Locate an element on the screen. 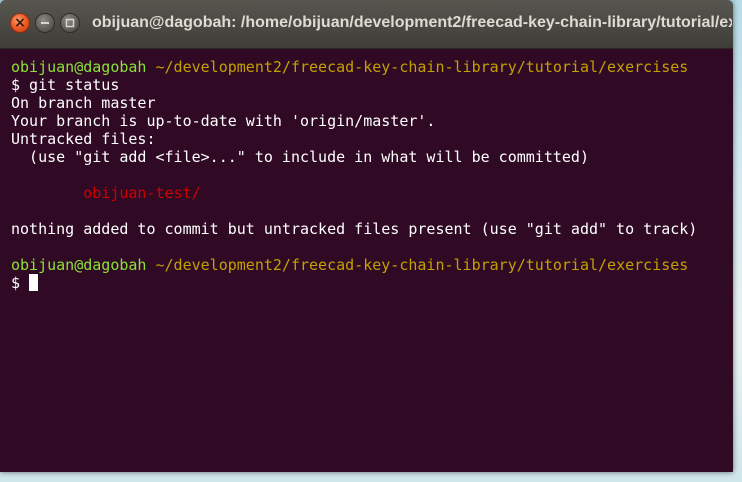 The width and height of the screenshot is (742, 482). untracked-file: obijuan-test/ is located at coordinates (142, 193).